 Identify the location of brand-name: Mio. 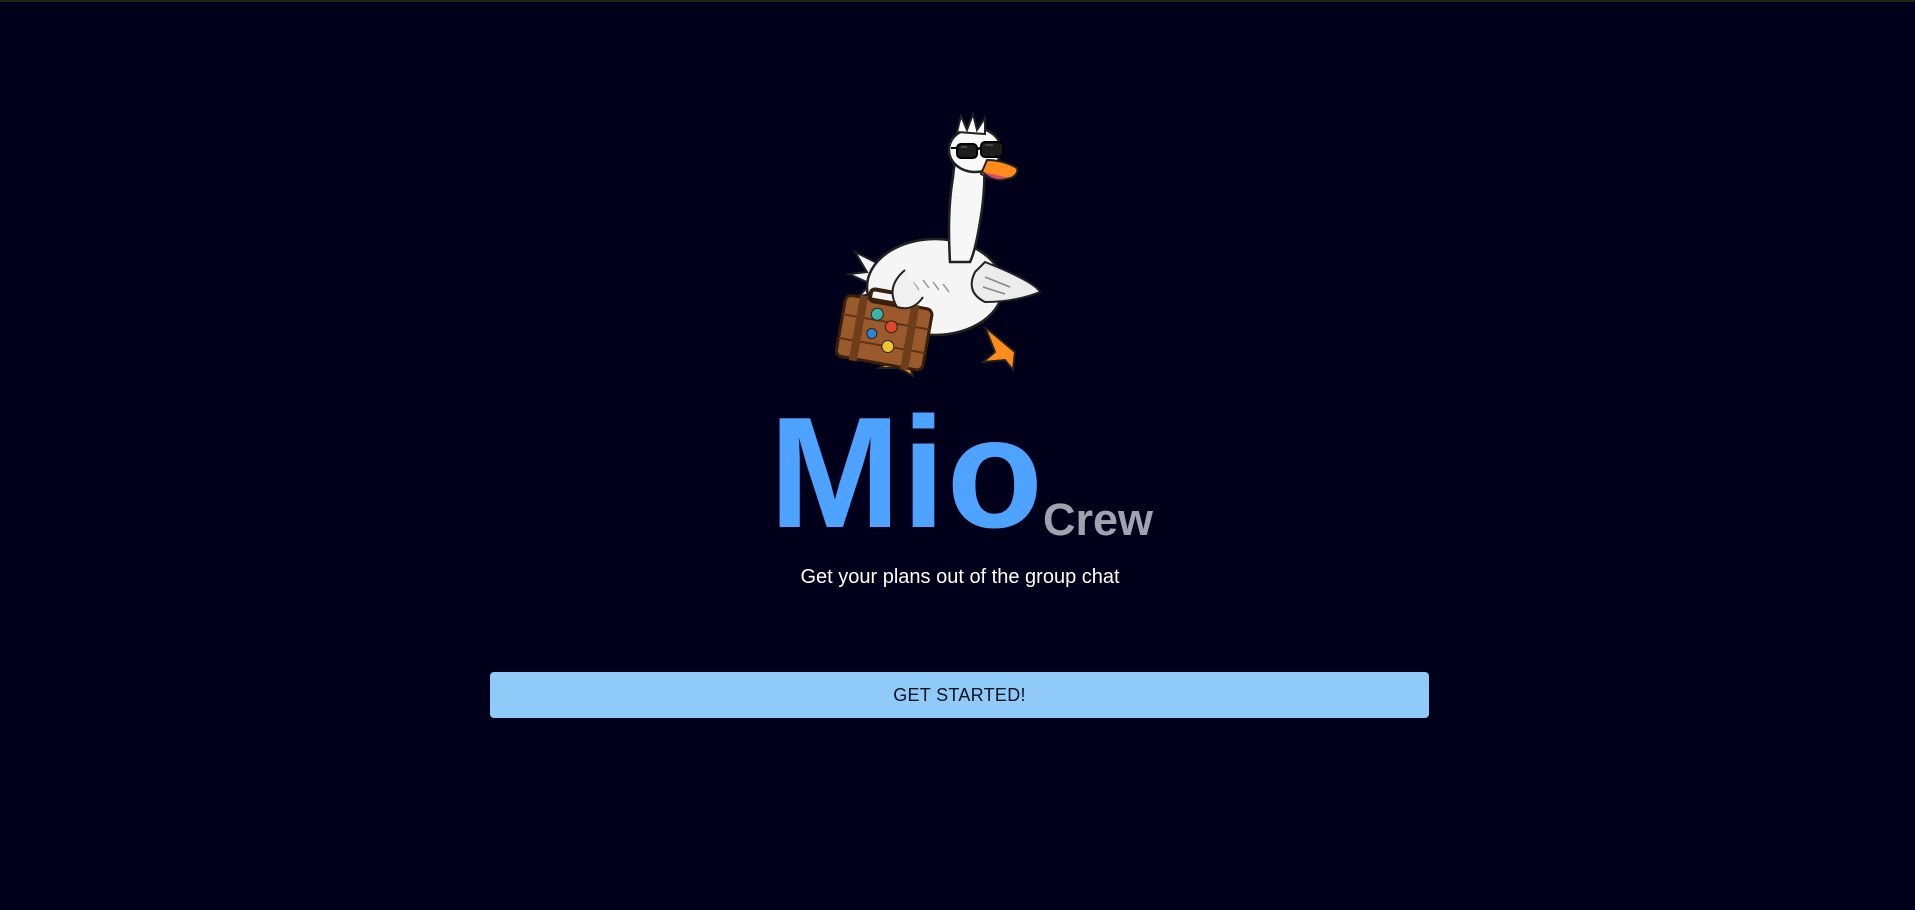
(907, 473).